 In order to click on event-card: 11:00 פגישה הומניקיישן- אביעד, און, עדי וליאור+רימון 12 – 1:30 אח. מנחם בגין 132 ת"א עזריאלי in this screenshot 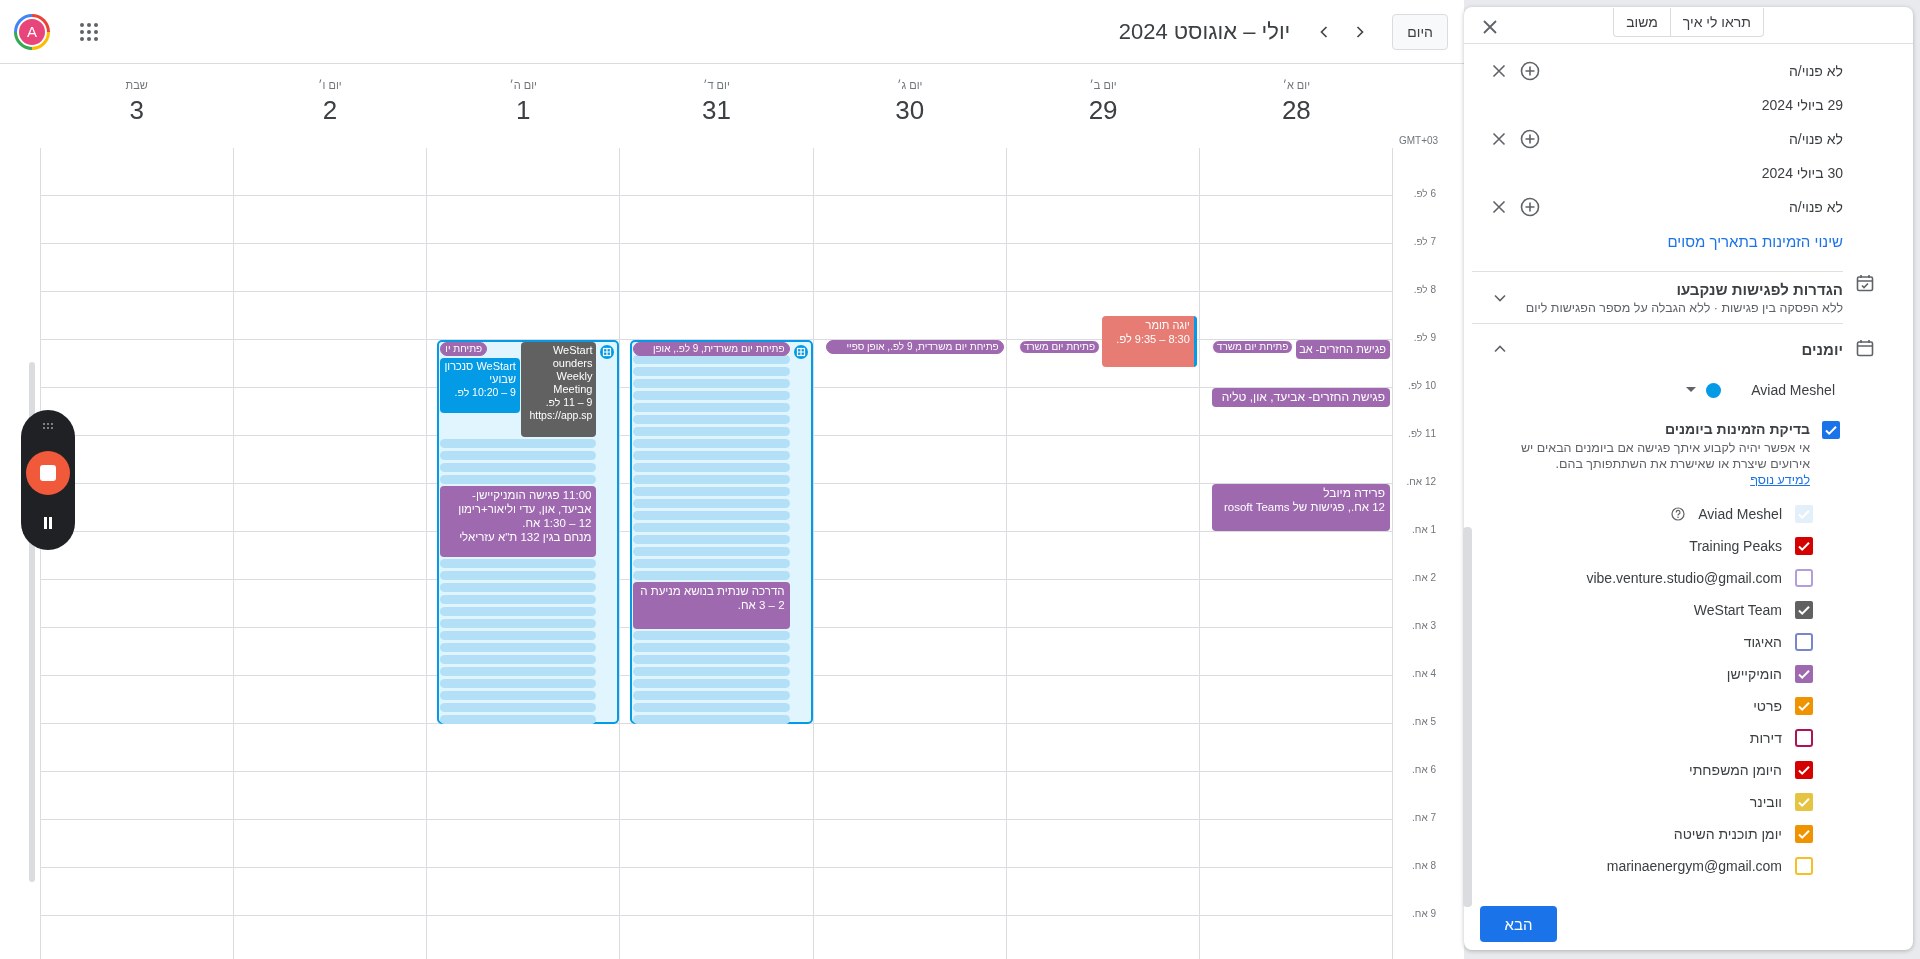, I will do `click(518, 521)`.